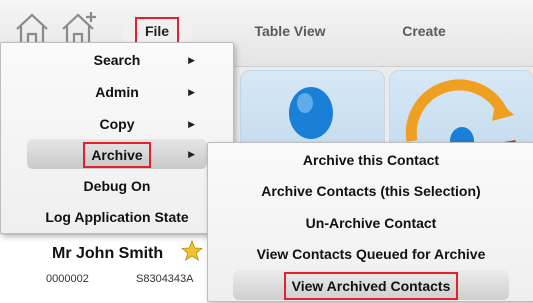 The width and height of the screenshot is (533, 303). I want to click on menu-item-debug-on: Debug On, so click(117, 186).